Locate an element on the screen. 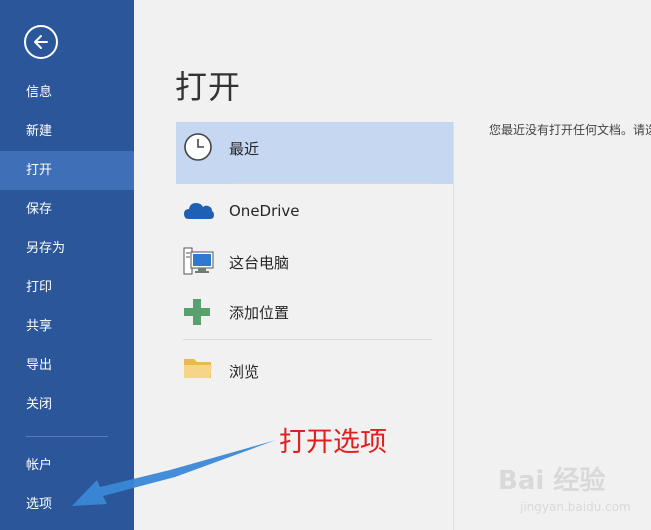  watermark-text: Bai 经验 is located at coordinates (552, 481).